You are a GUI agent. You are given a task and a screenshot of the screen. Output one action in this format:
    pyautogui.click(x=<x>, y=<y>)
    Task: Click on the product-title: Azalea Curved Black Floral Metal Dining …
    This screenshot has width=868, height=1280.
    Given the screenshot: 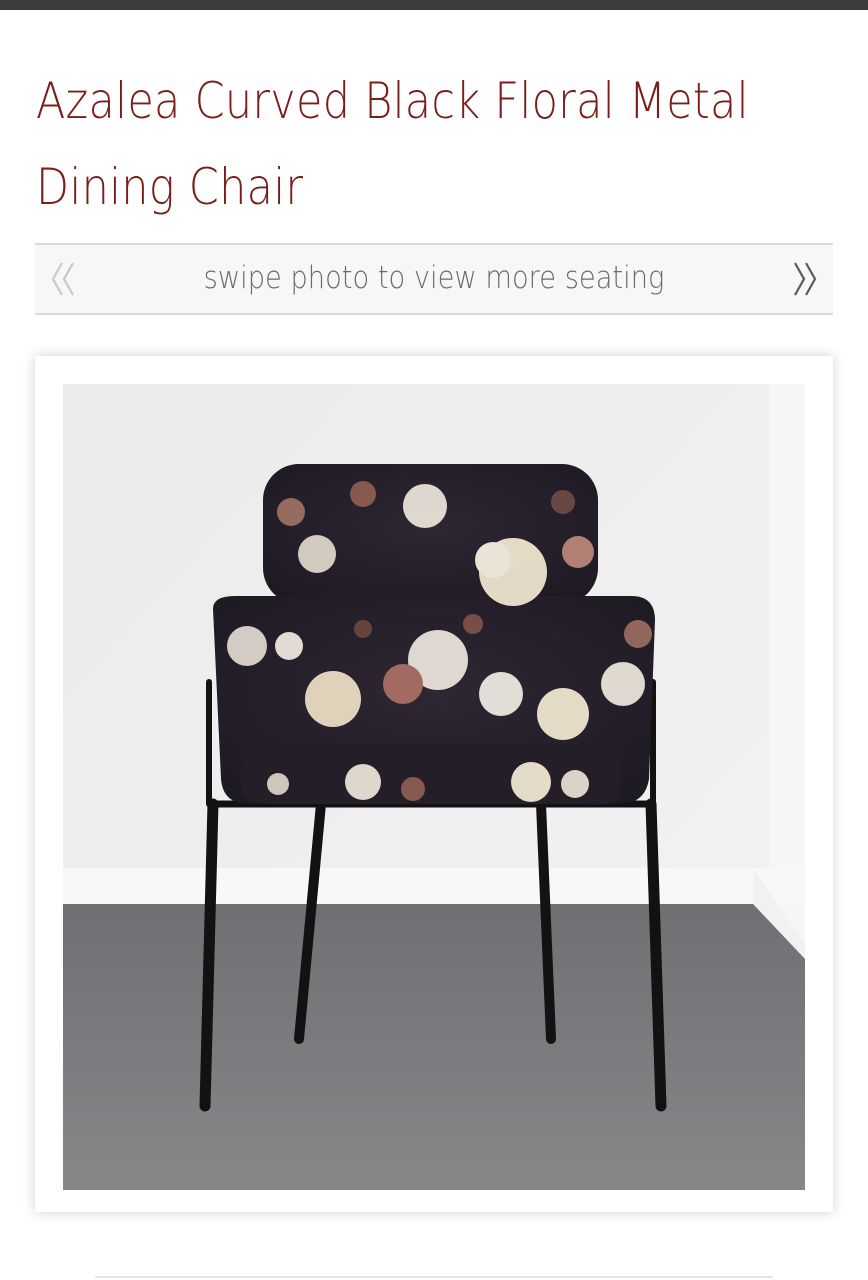 What is the action you would take?
    pyautogui.click(x=423, y=144)
    